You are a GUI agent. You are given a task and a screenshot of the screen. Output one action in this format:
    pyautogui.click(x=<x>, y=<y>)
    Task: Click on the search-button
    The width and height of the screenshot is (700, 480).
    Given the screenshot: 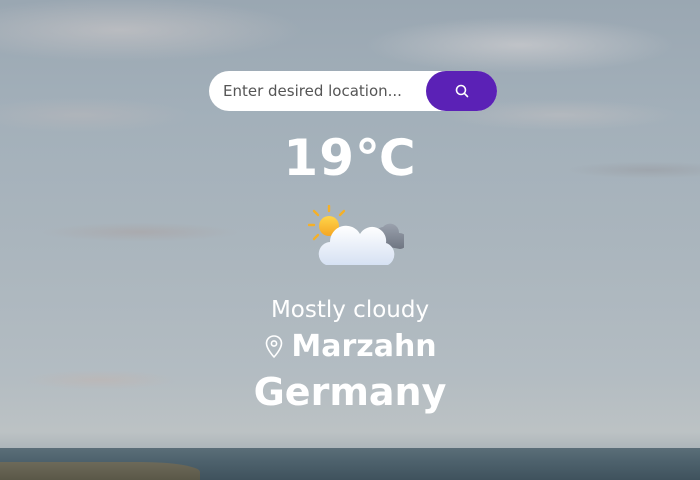 What is the action you would take?
    pyautogui.click(x=461, y=91)
    